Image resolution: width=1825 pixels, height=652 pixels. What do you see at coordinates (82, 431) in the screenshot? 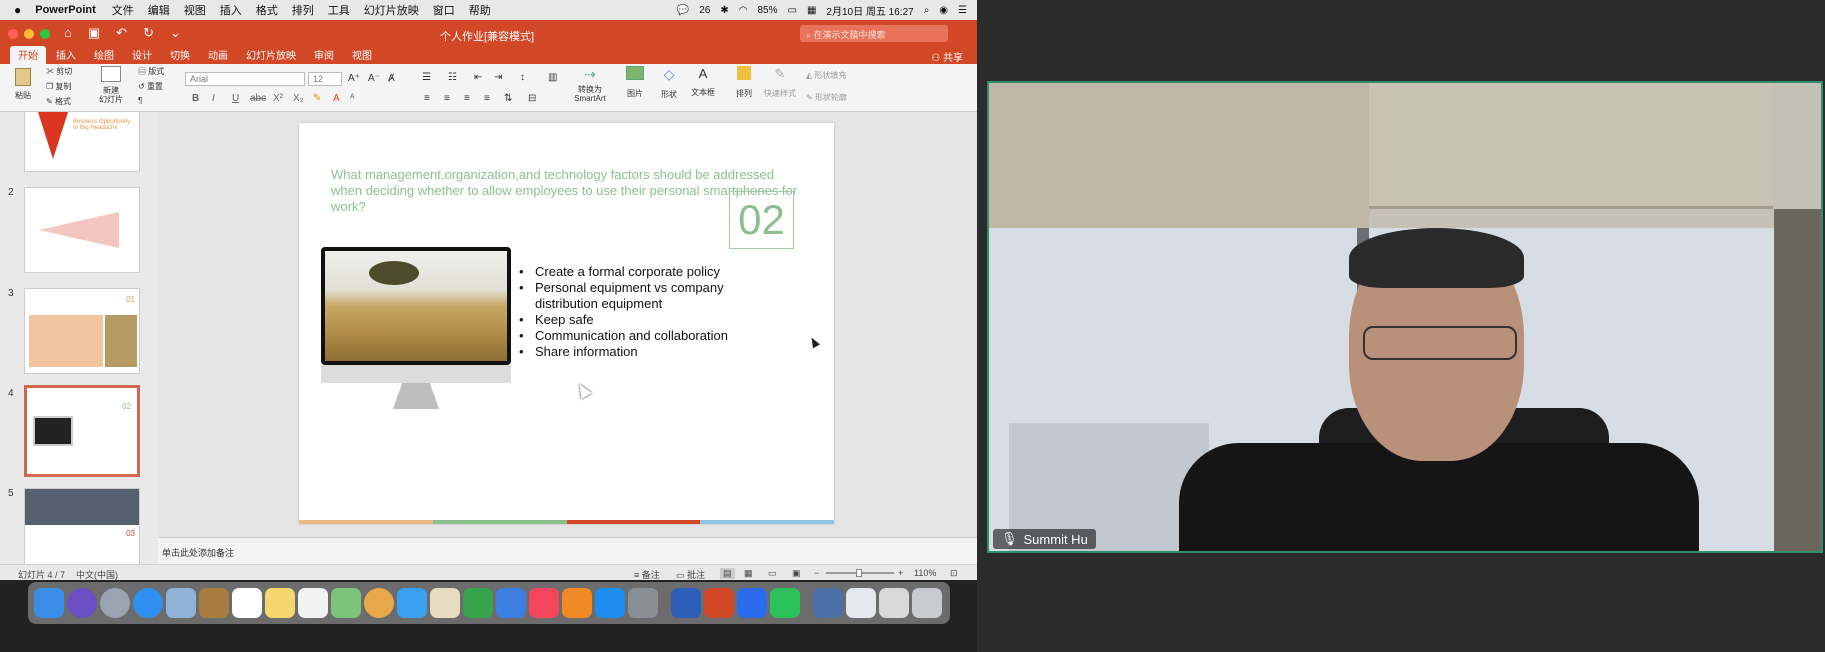
I see `slide-thumbnail-4: 02` at bounding box center [82, 431].